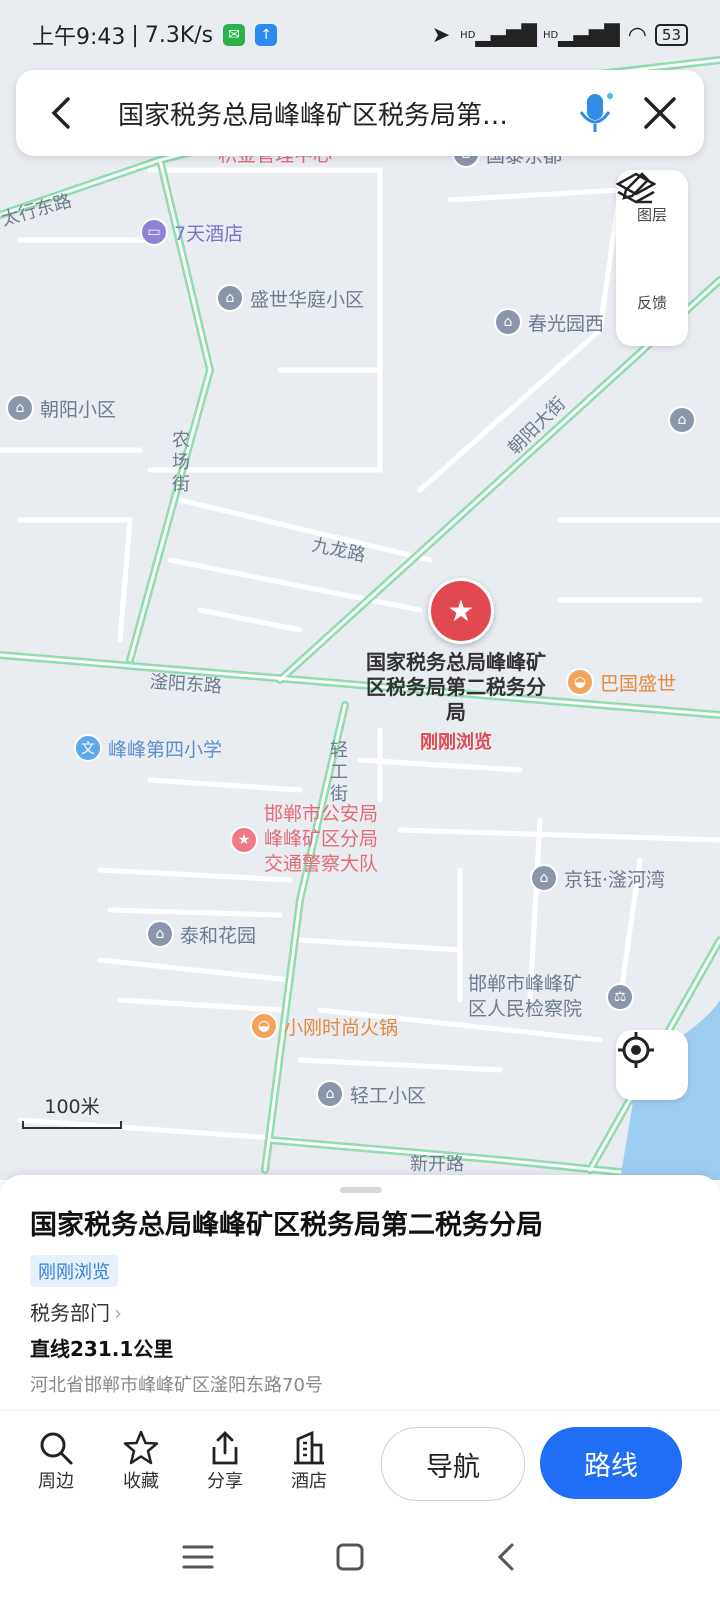 This screenshot has height=1600, width=720. Describe the element at coordinates (339, 772) in the screenshot. I see `road-label-qinggong: 轻工街` at that location.